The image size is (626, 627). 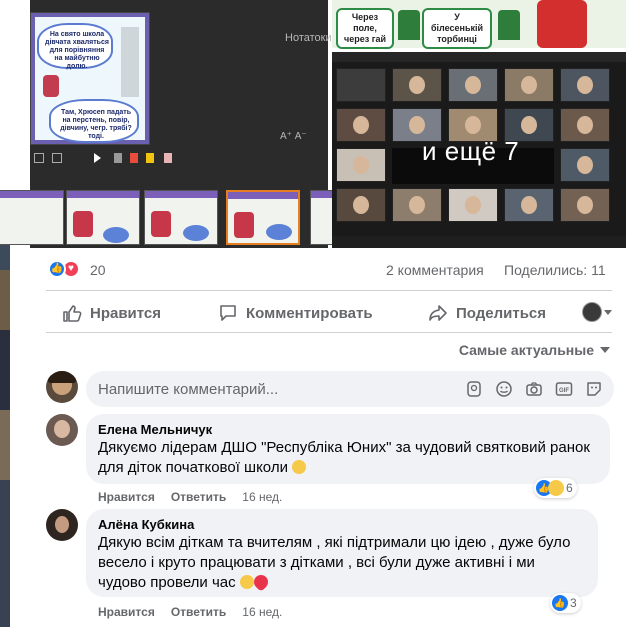 What do you see at coordinates (526, 350) in the screenshot?
I see `sort-label: Самые актуальные` at bounding box center [526, 350].